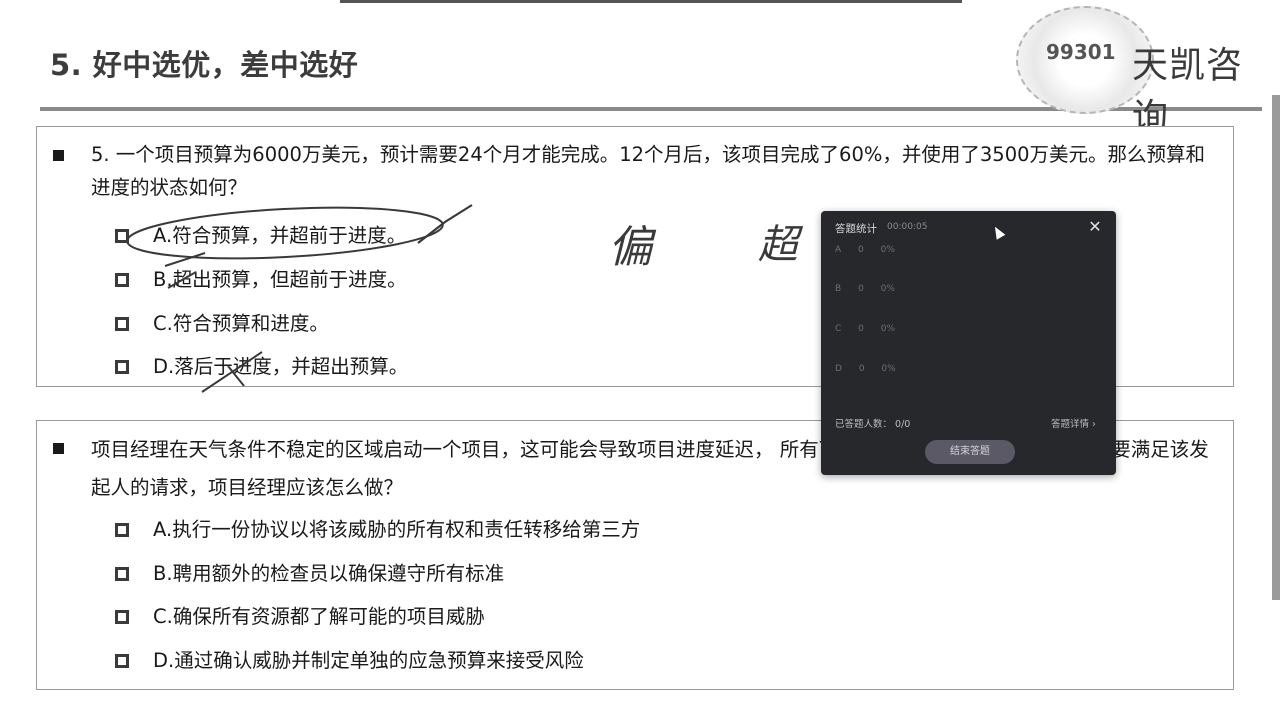  What do you see at coordinates (838, 250) in the screenshot?
I see `row-label: A` at bounding box center [838, 250].